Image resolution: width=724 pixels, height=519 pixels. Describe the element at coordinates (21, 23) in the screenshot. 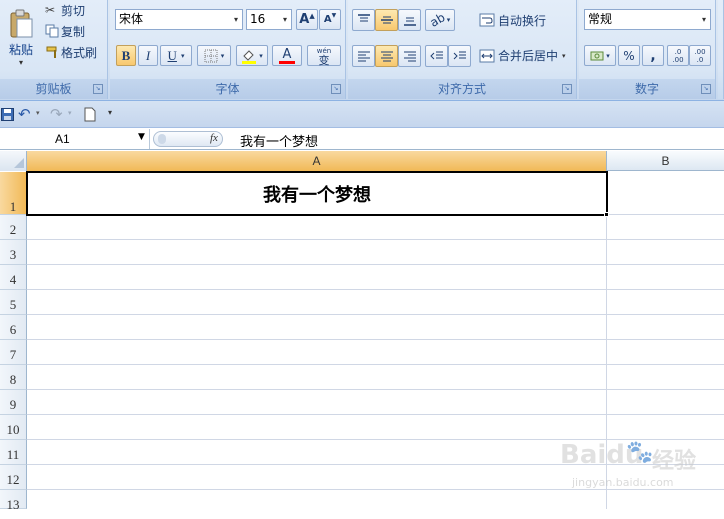

I see `paste-icon` at that location.